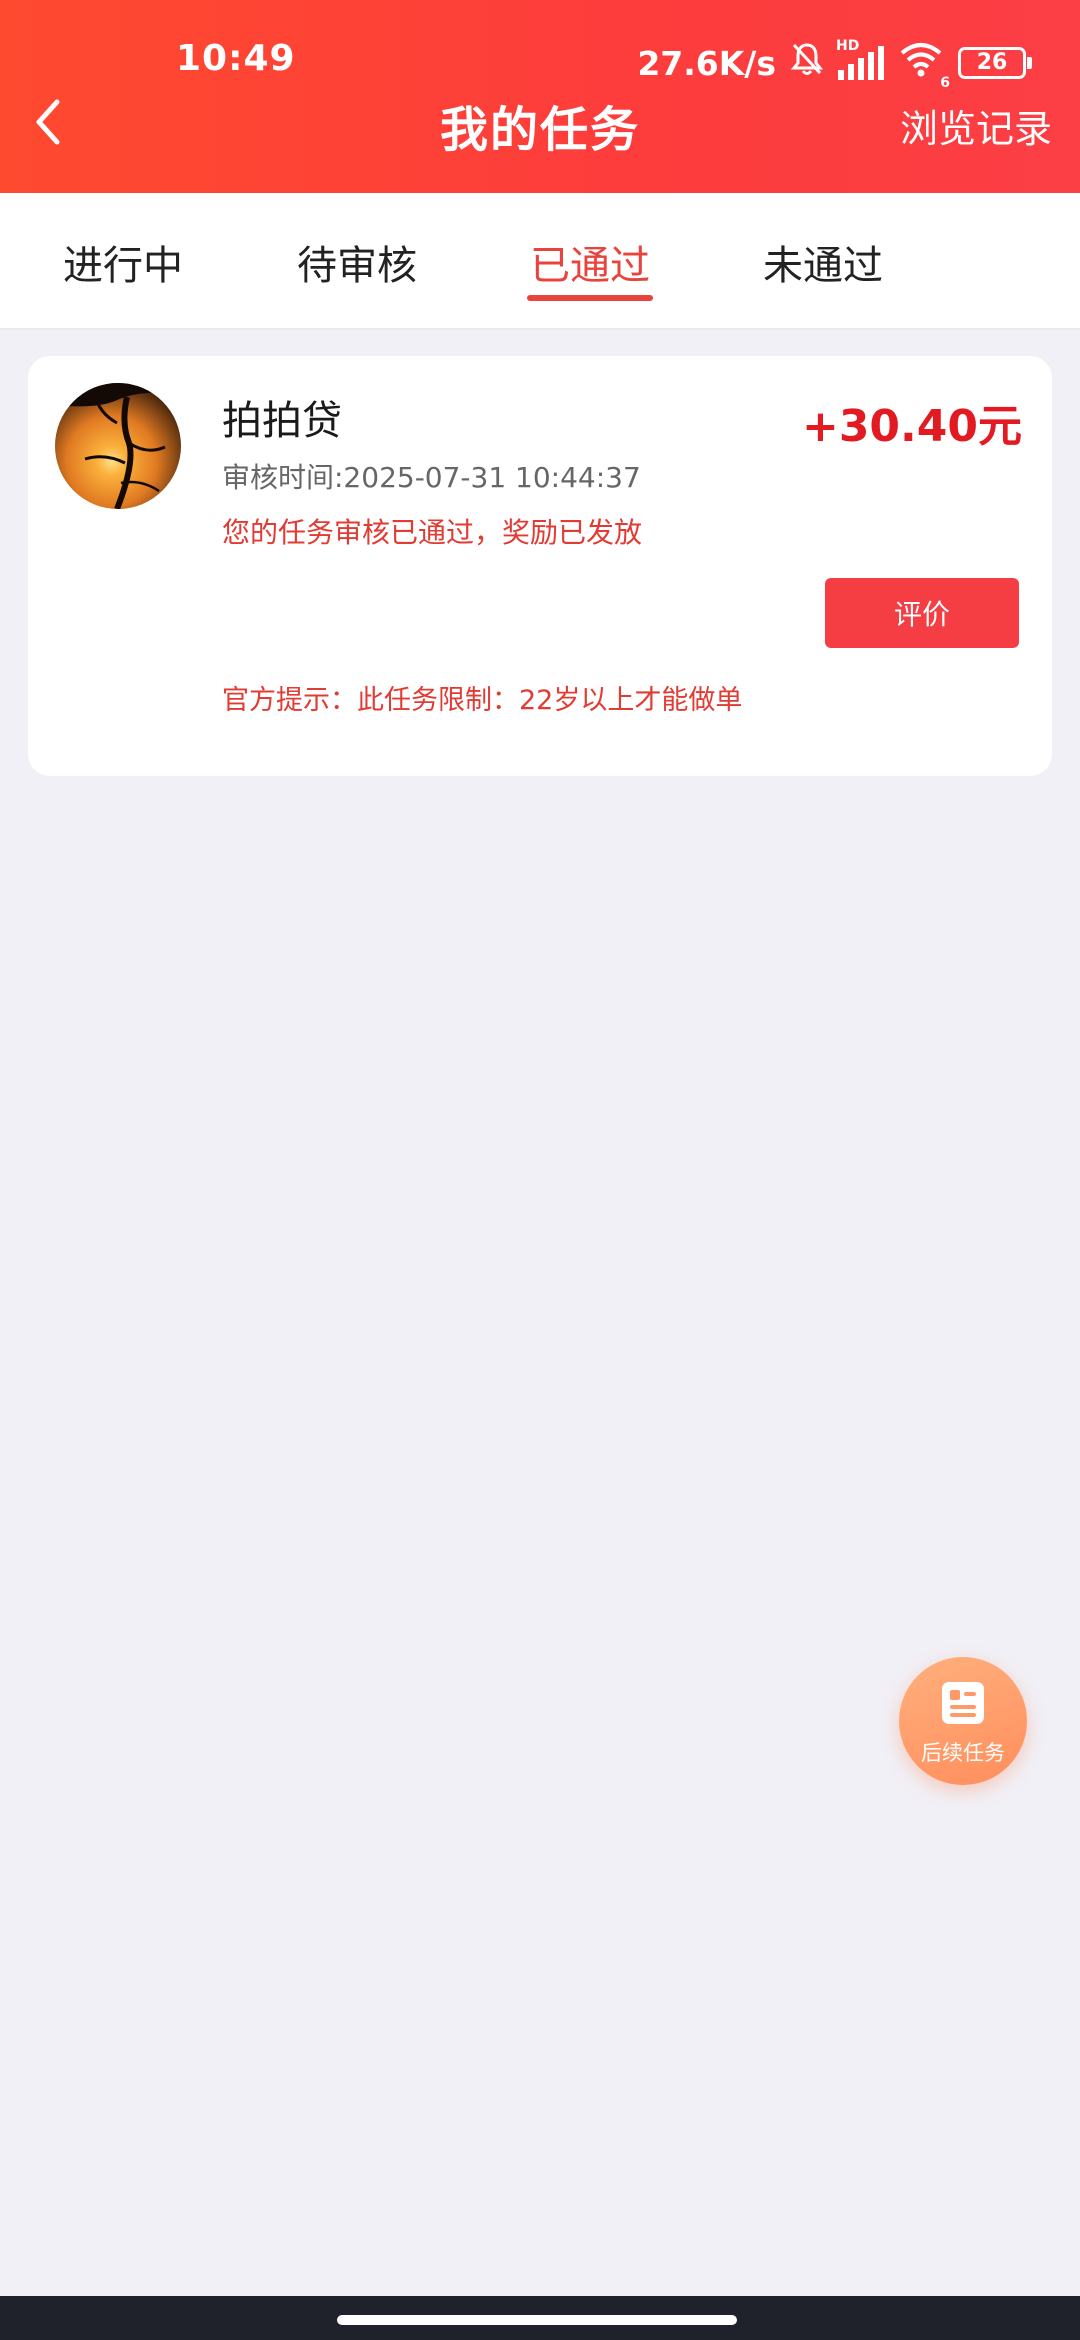  What do you see at coordinates (590, 298) in the screenshot?
I see `active-tab-indicator` at bounding box center [590, 298].